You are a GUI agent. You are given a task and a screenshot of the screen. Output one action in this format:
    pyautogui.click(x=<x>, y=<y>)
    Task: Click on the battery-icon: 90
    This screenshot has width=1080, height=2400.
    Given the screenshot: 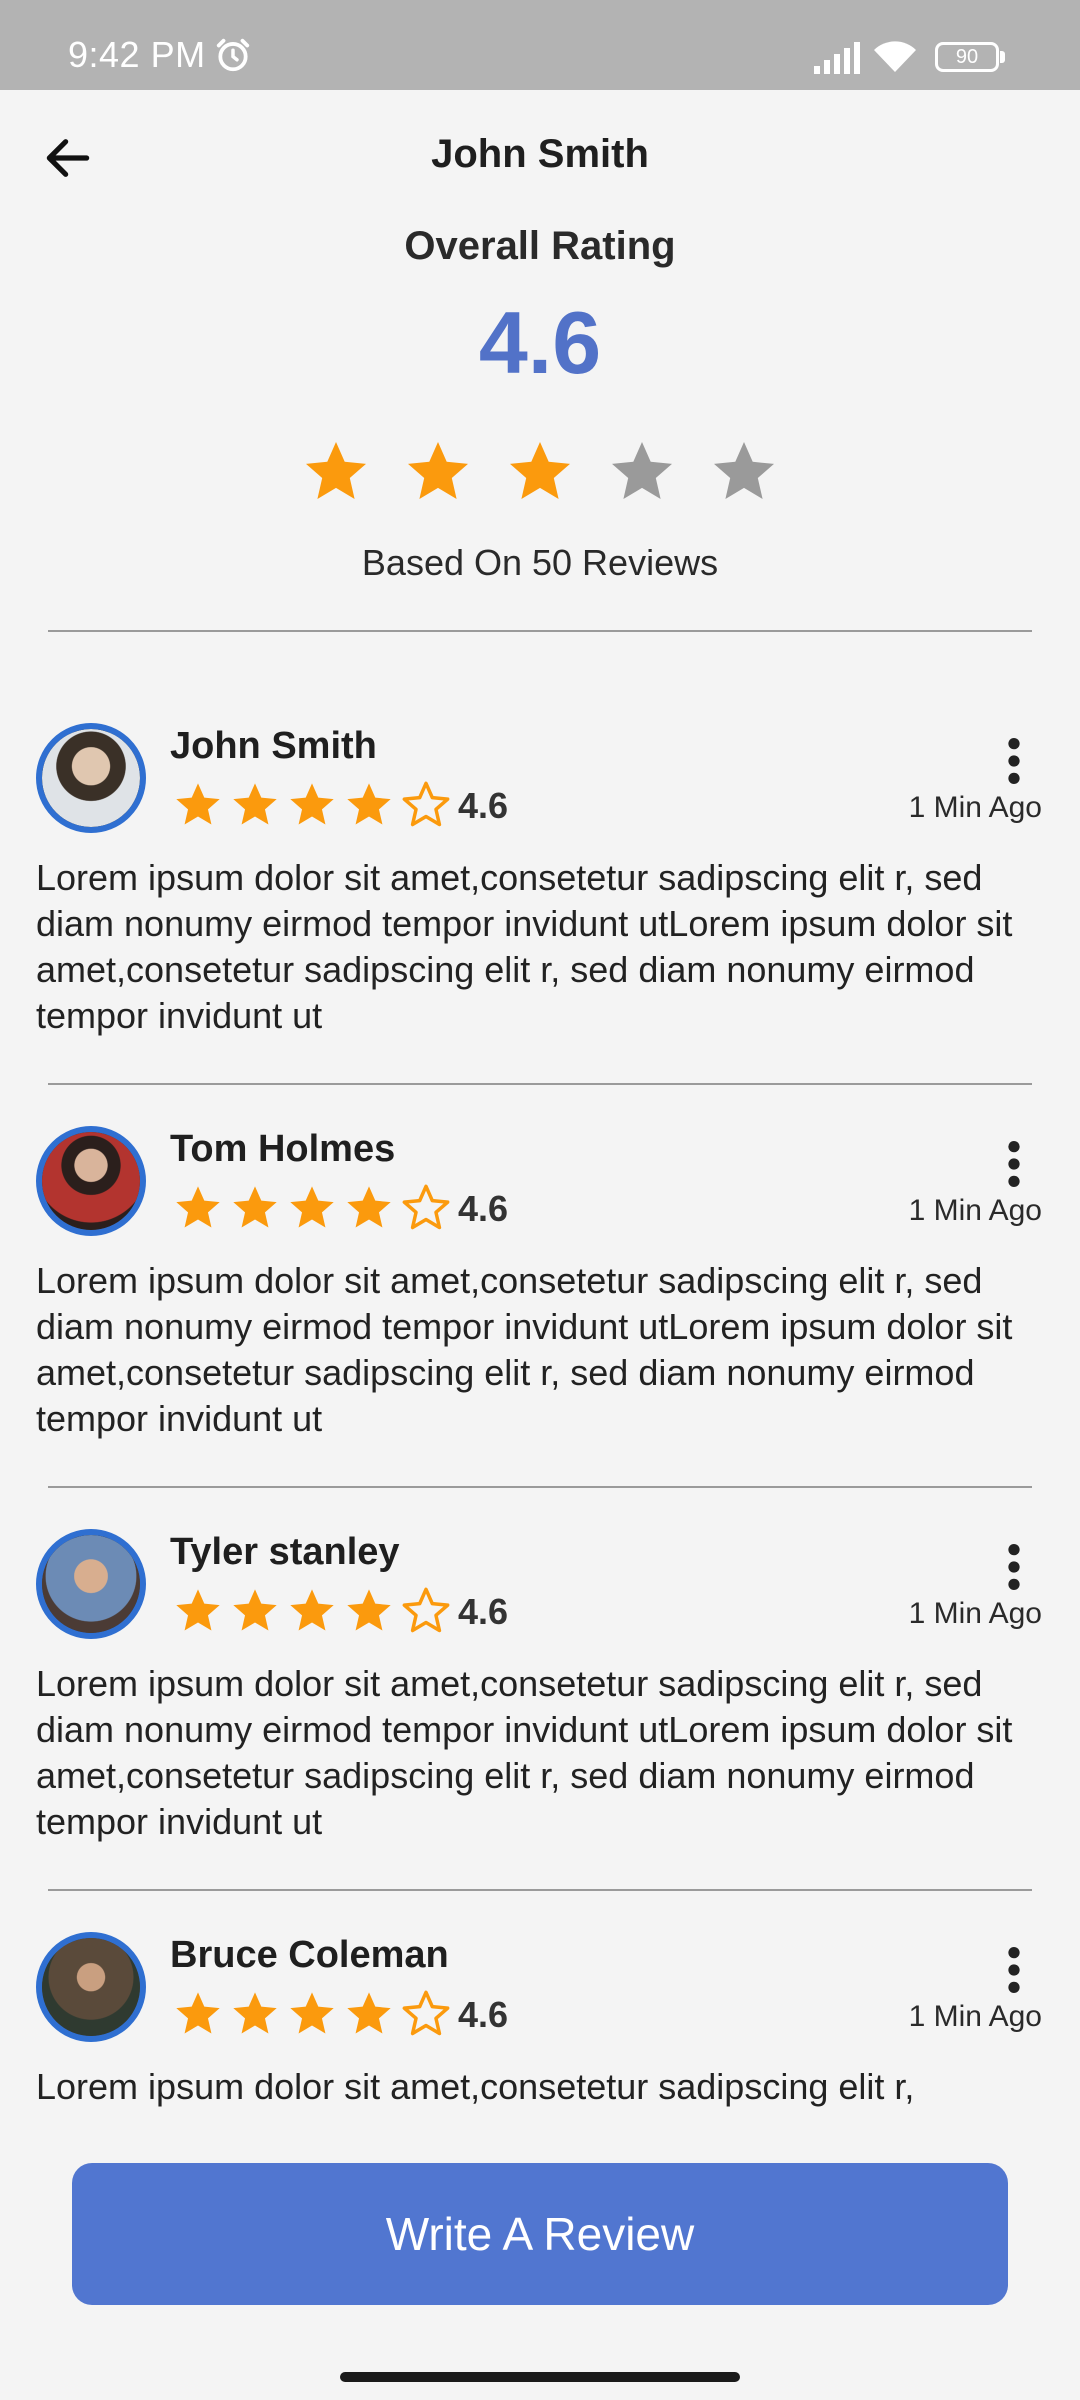 What is the action you would take?
    pyautogui.click(x=970, y=57)
    